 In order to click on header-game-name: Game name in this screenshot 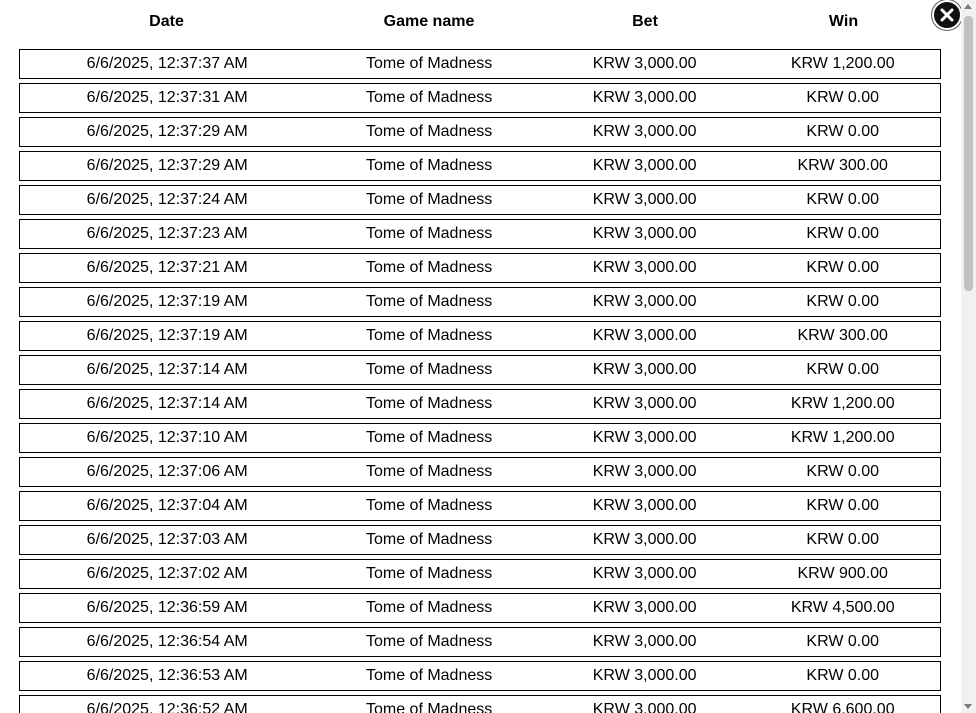, I will do `click(429, 21)`.